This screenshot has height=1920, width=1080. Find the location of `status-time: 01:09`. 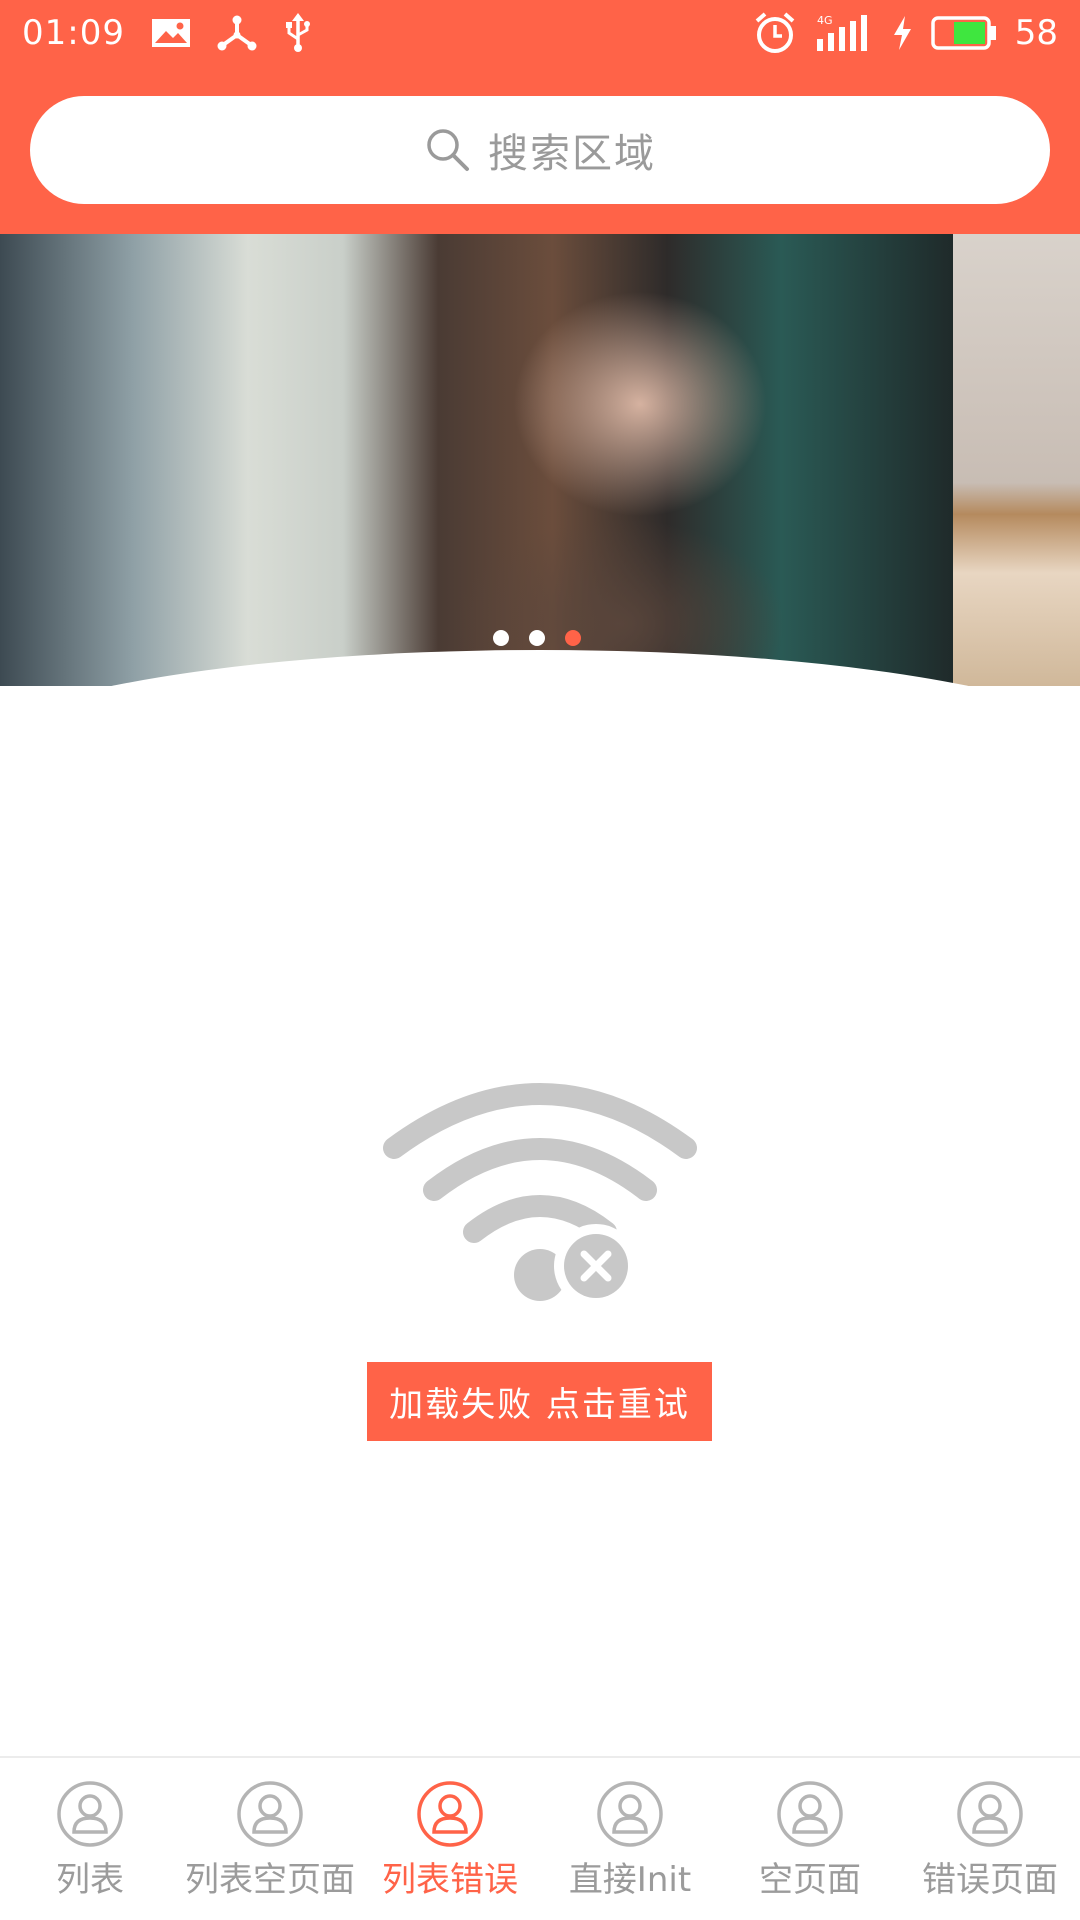

status-time: 01:09 is located at coordinates (73, 33).